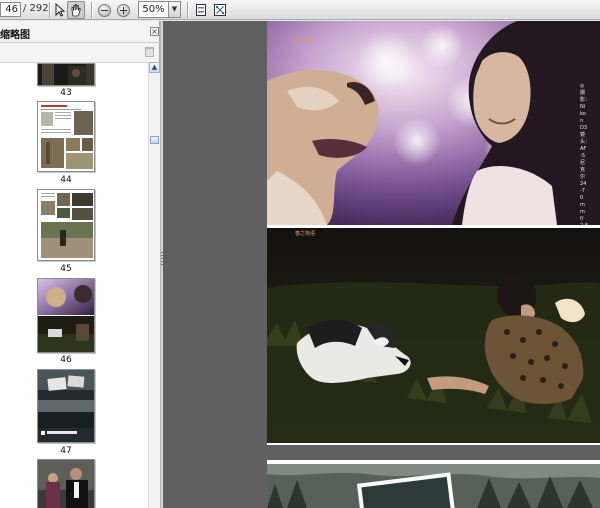 The image size is (600, 508). Describe the element at coordinates (80, 42) in the screenshot. I see `divider` at that location.